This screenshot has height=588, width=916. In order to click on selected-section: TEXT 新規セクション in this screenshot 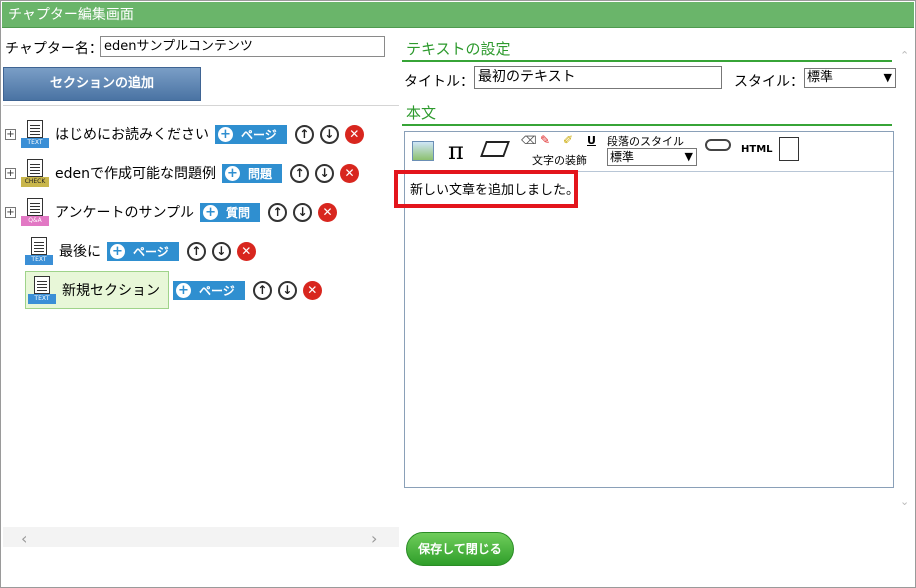, I will do `click(97, 290)`.